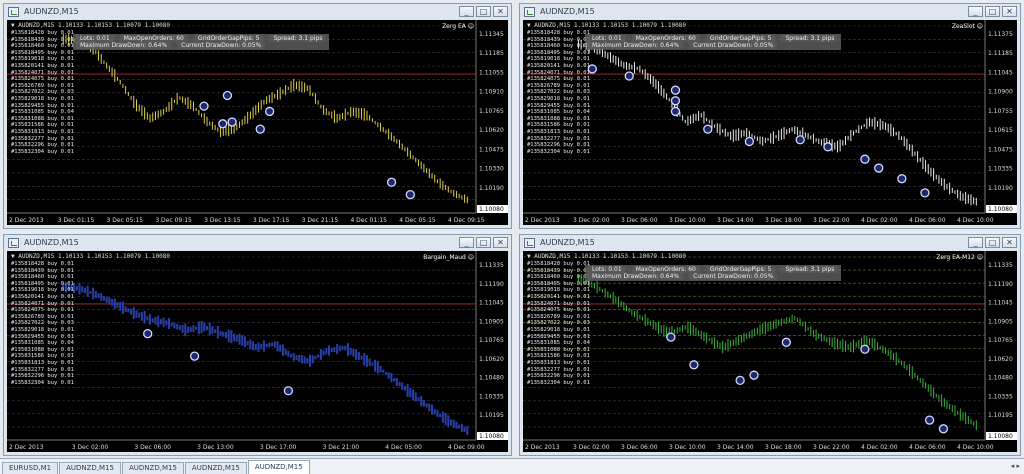  I want to click on order-label: #135829455 buy 0.01, so click(558, 105).